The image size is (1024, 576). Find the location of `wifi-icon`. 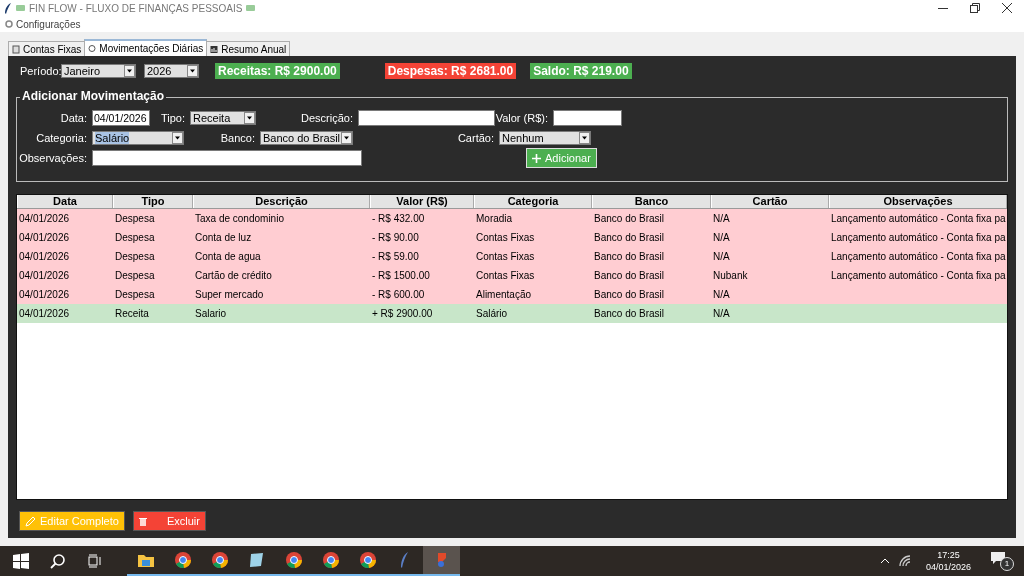

wifi-icon is located at coordinates (904, 561).